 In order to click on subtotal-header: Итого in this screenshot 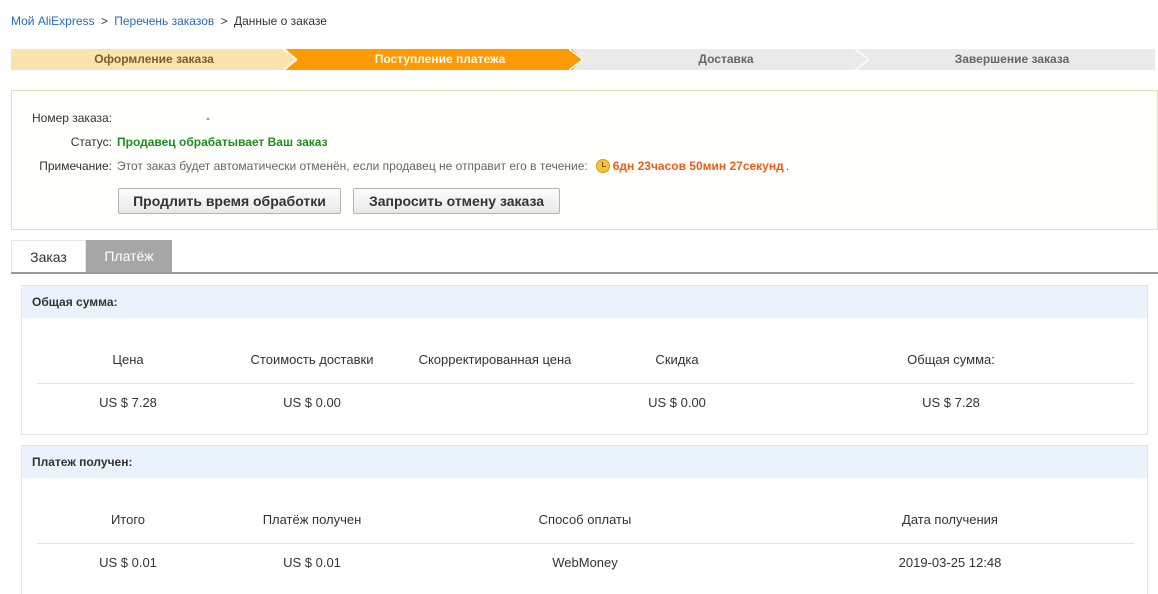, I will do `click(128, 519)`.